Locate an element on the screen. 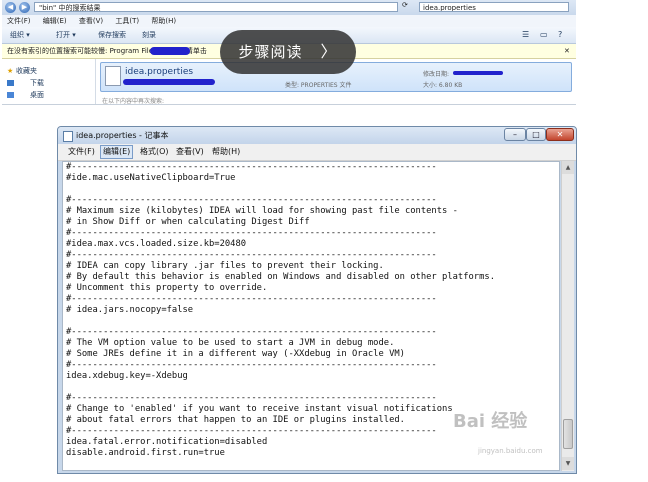 The image size is (648, 482). explorer-address-bar: ◀ ▶ "bin" 中的搜索结果 ⟳ idea.properties is located at coordinates (289, 7).